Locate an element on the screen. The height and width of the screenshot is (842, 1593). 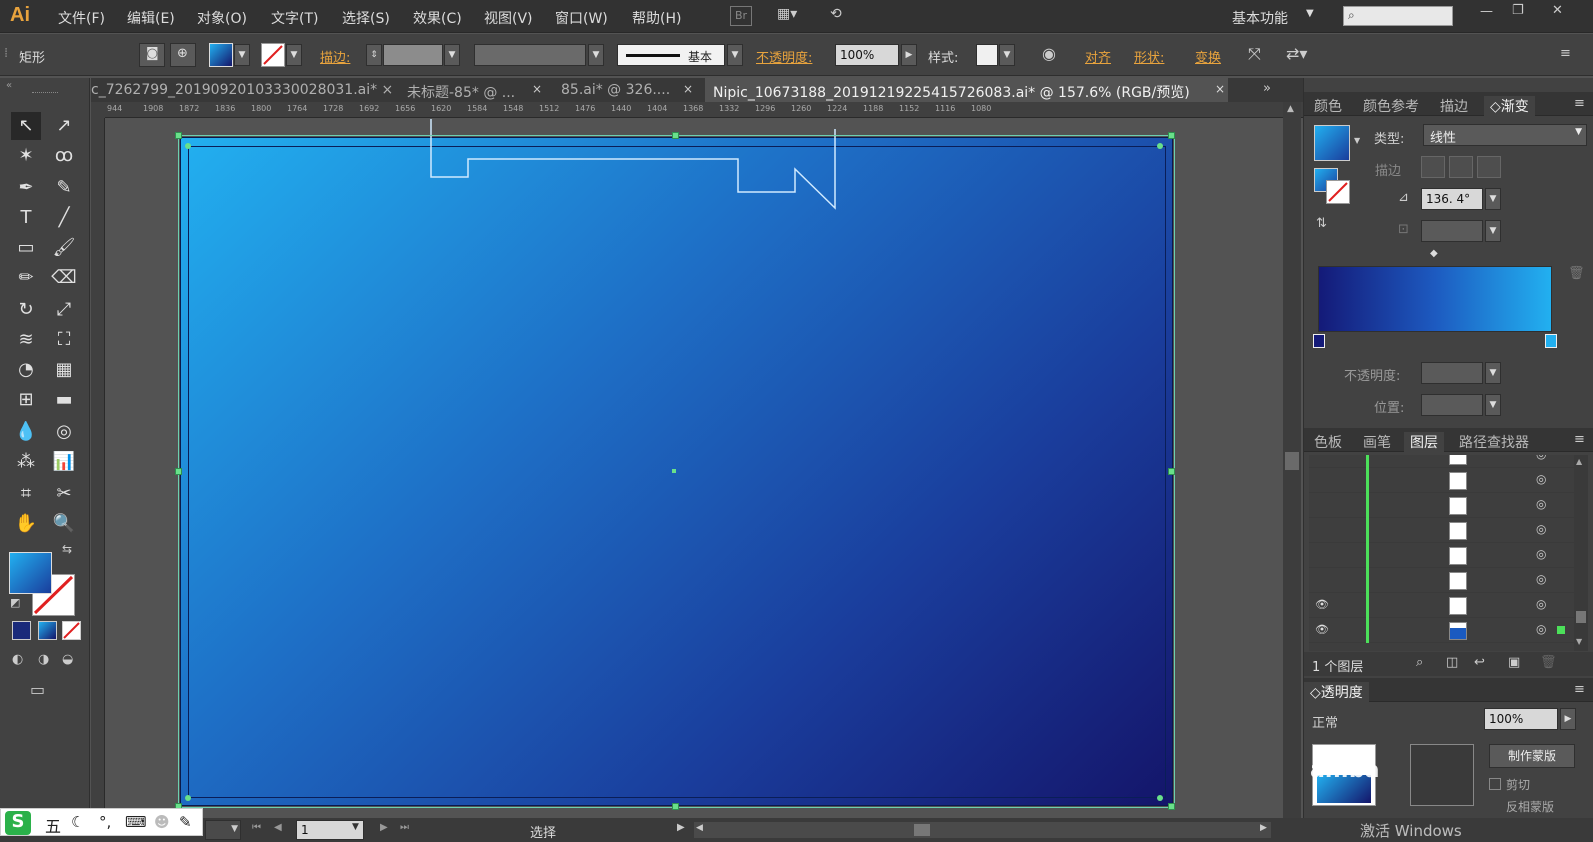
vertical-scrollbar: ▲ is located at coordinates (1292, 460).